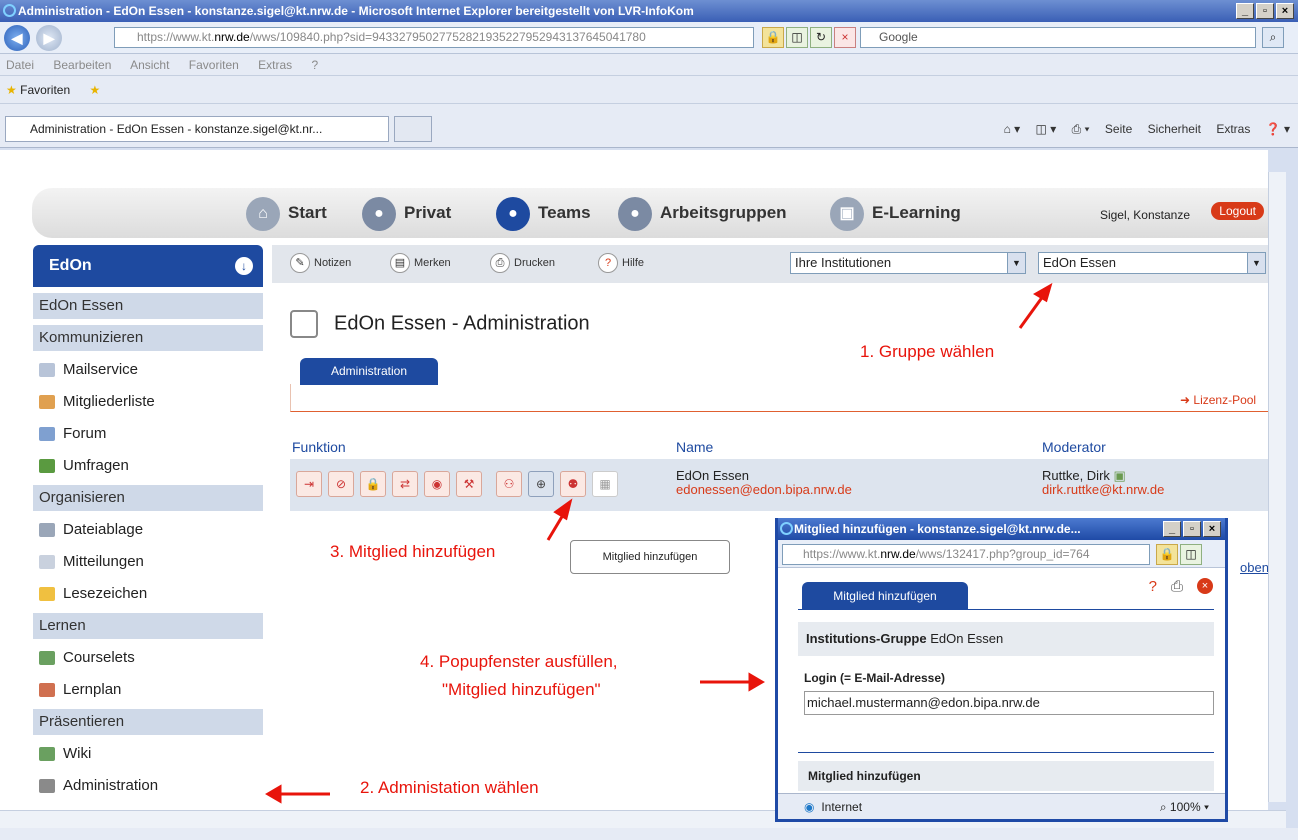 Image resolution: width=1298 pixels, height=840 pixels. What do you see at coordinates (1233, 129) in the screenshot?
I see `cmd-extras: Extras` at bounding box center [1233, 129].